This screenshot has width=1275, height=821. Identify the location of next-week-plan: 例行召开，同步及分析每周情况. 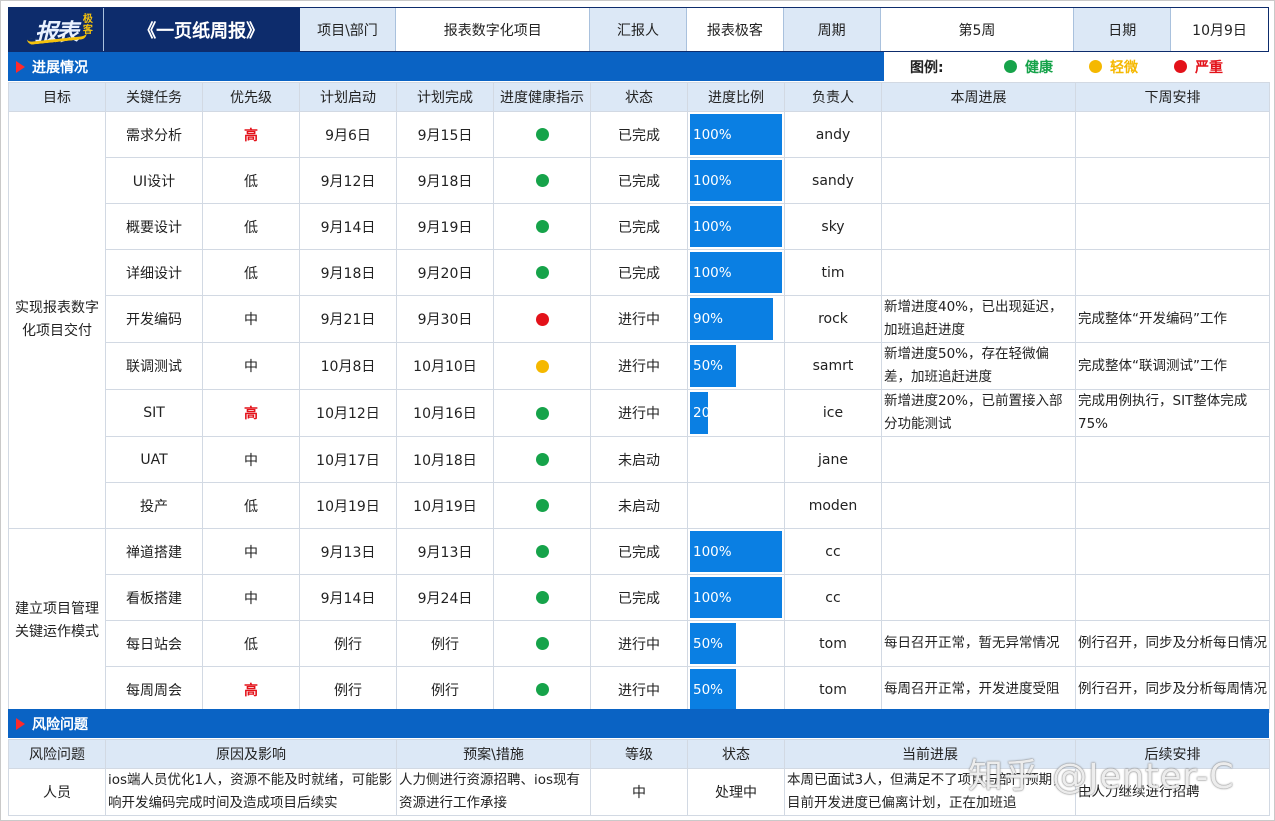
(1172, 689).